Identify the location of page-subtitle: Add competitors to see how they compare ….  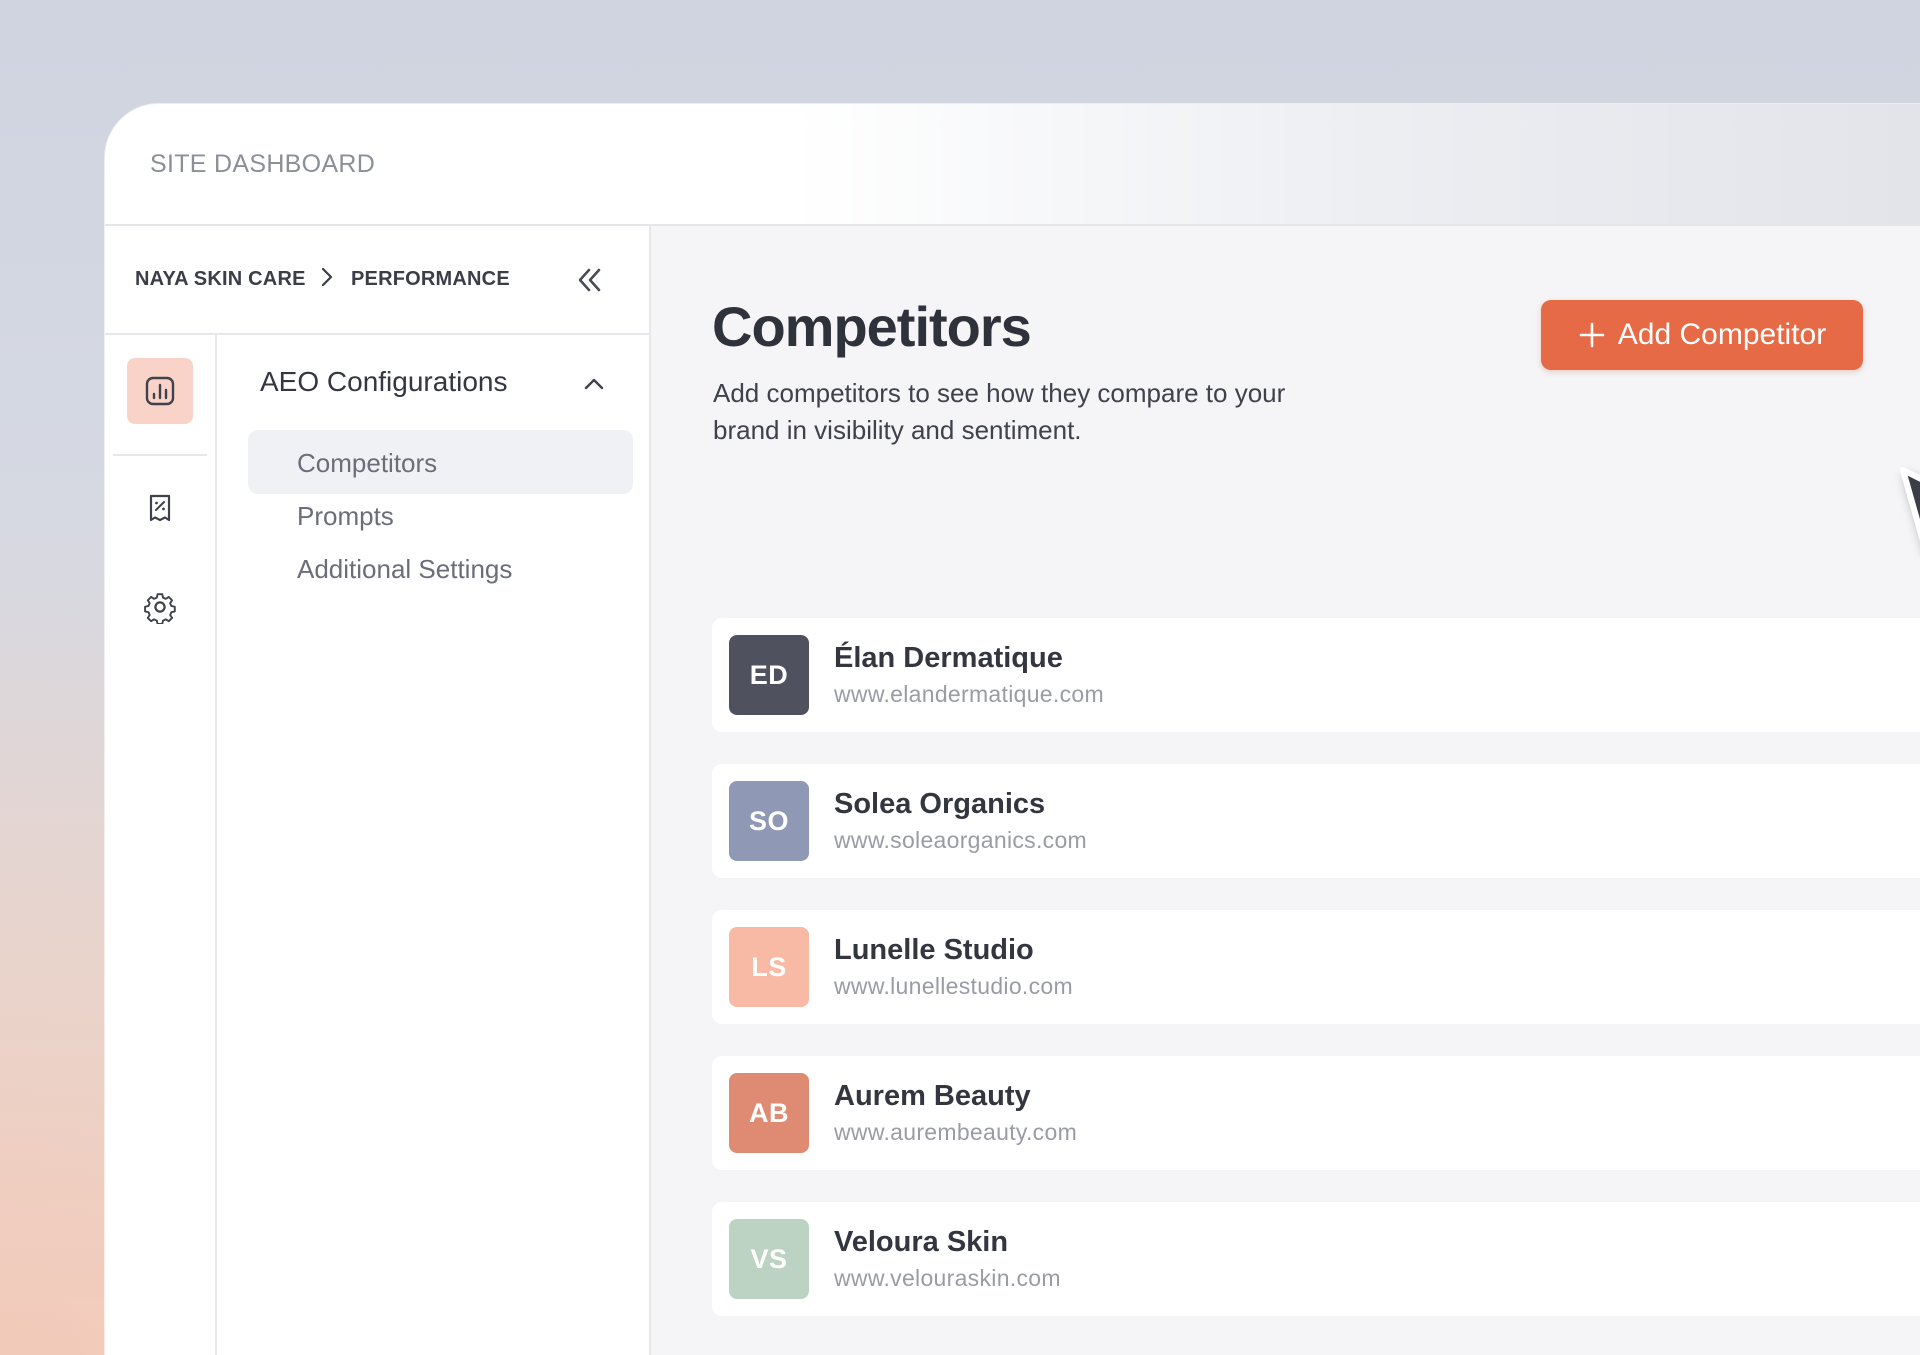
(999, 411).